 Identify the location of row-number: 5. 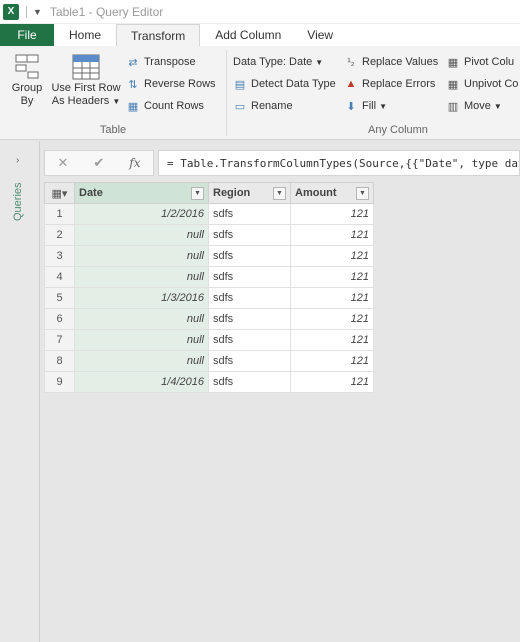
(59, 298).